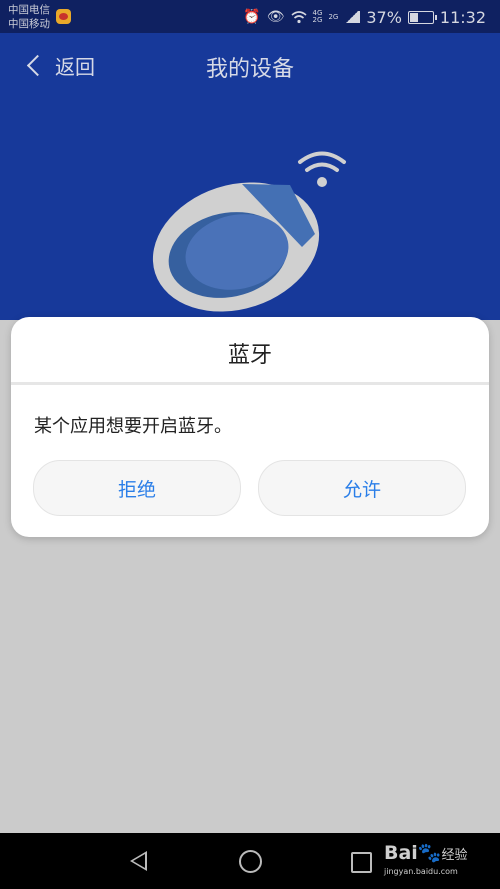  What do you see at coordinates (249, 69) in the screenshot?
I see `page-title: 我的设备` at bounding box center [249, 69].